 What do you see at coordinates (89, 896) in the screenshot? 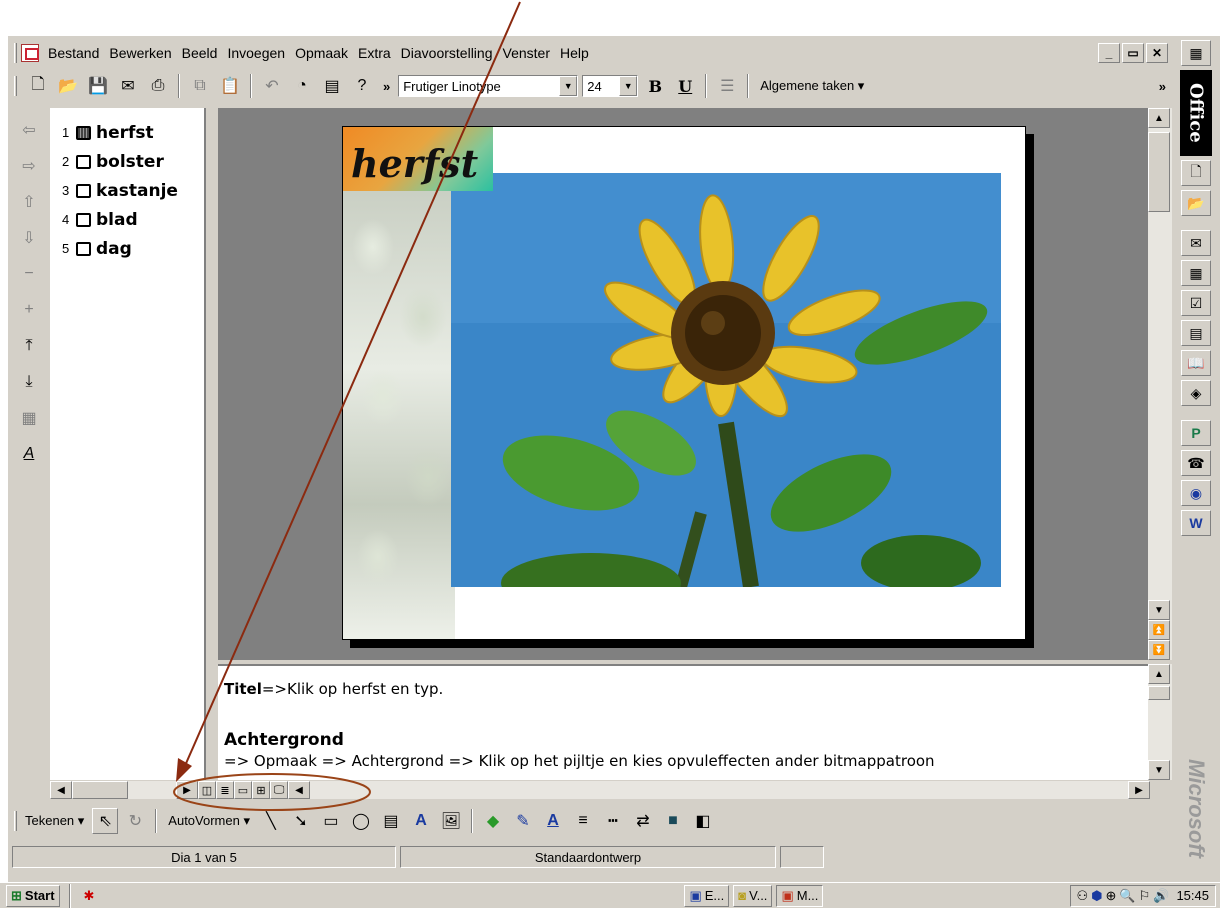
I see `quick-launch-icon: ✱` at bounding box center [89, 896].